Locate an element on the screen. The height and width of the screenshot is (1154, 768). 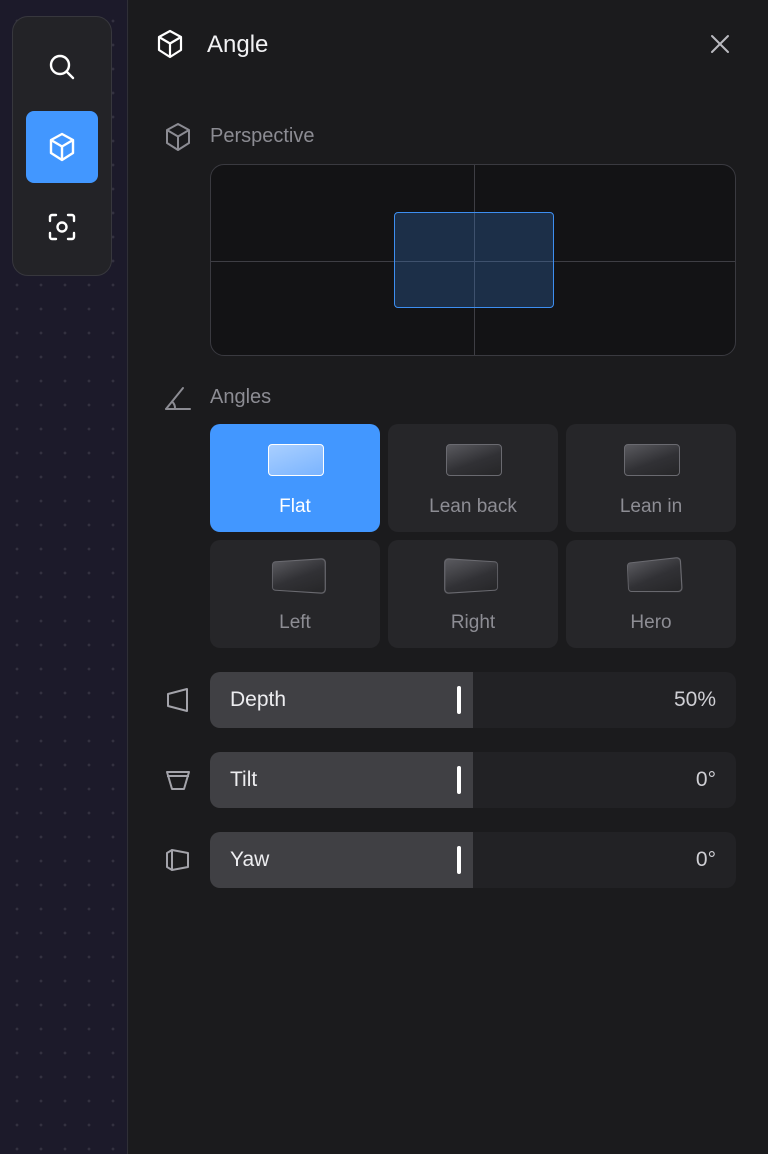
search-icon is located at coordinates (62, 67).